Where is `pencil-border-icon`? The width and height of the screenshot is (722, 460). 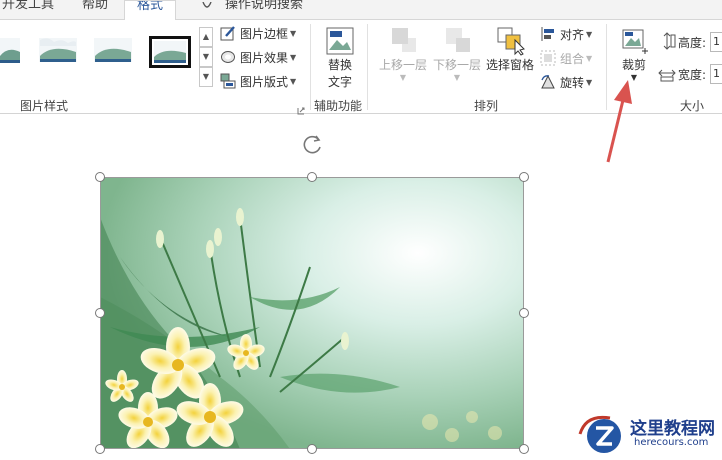 pencil-border-icon is located at coordinates (228, 33).